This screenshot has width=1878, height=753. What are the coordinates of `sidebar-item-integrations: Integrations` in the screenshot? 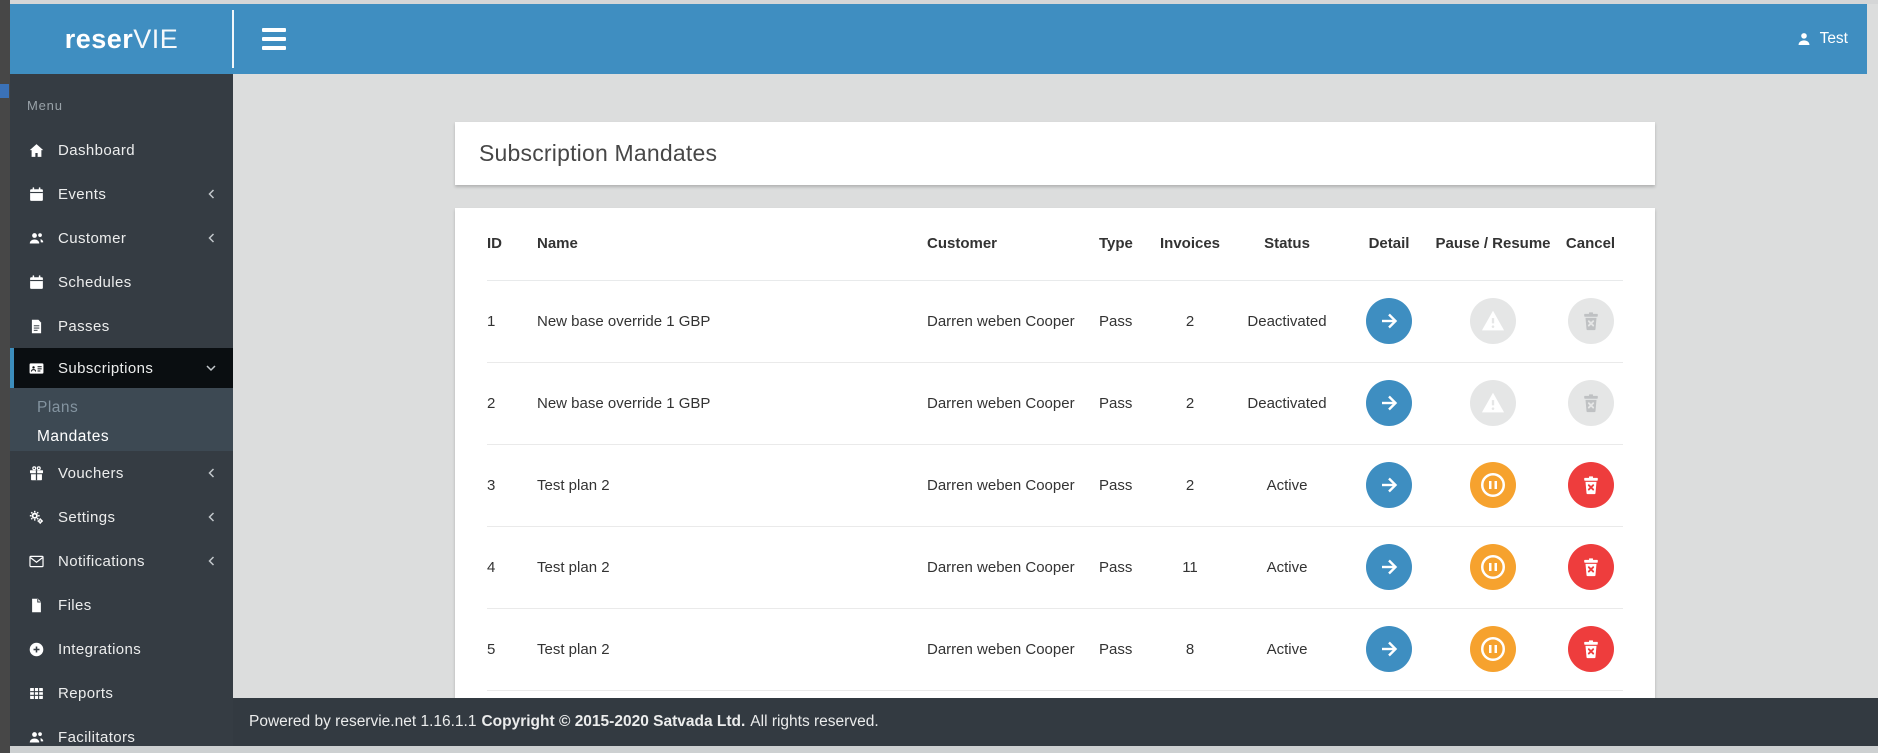 It's located at (121, 649).